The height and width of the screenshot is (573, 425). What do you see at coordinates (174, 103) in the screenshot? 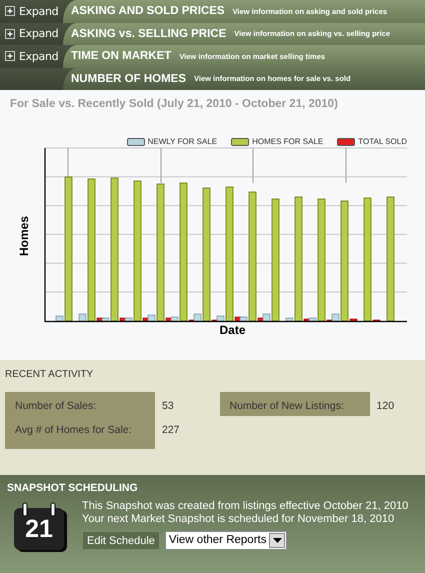
I see `chart-title: For Sale vs. Recently Sold (July 21, 2010 - October 21, 2010)` at bounding box center [174, 103].